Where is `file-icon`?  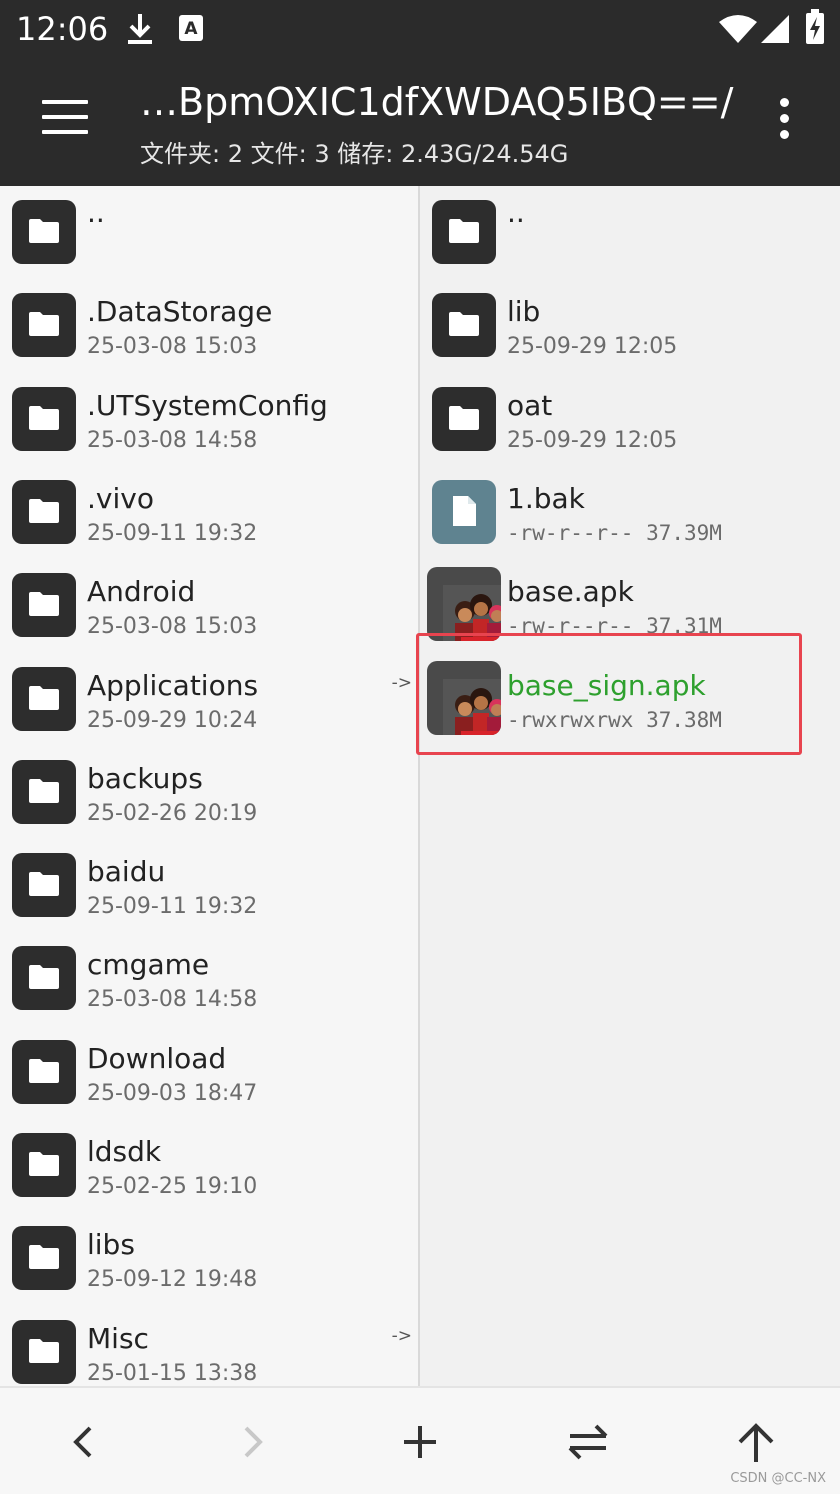
file-icon is located at coordinates (464, 511).